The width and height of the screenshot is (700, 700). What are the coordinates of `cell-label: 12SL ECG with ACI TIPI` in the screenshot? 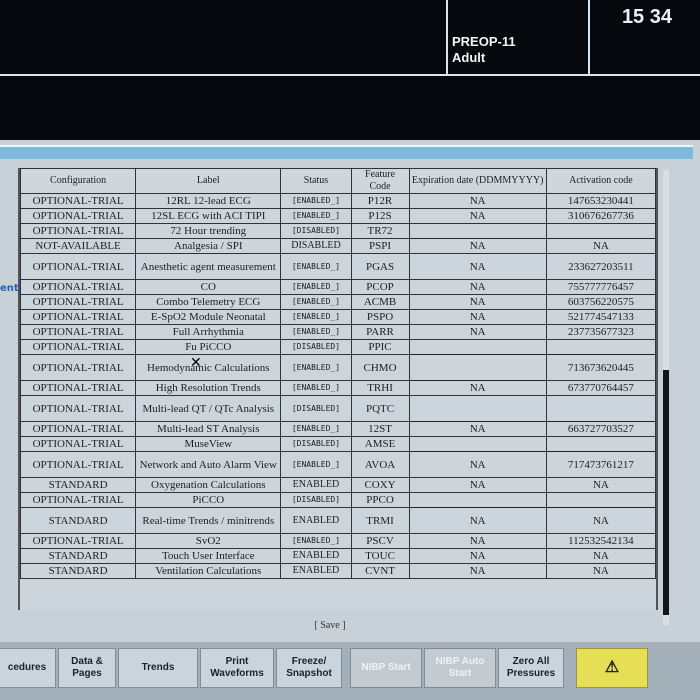 It's located at (208, 216).